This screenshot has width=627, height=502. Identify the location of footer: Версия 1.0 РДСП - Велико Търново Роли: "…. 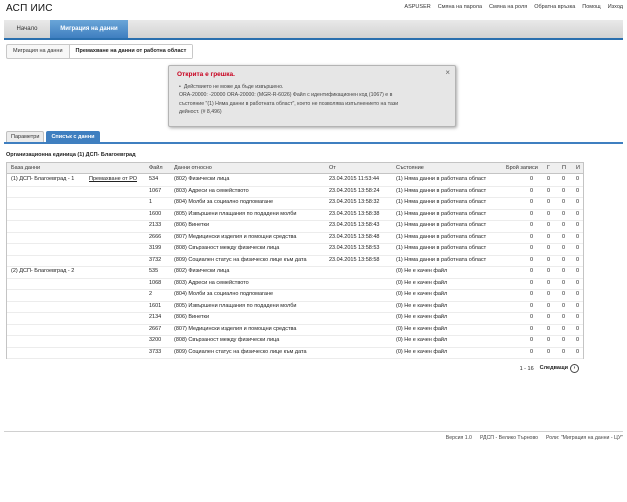
(534, 438).